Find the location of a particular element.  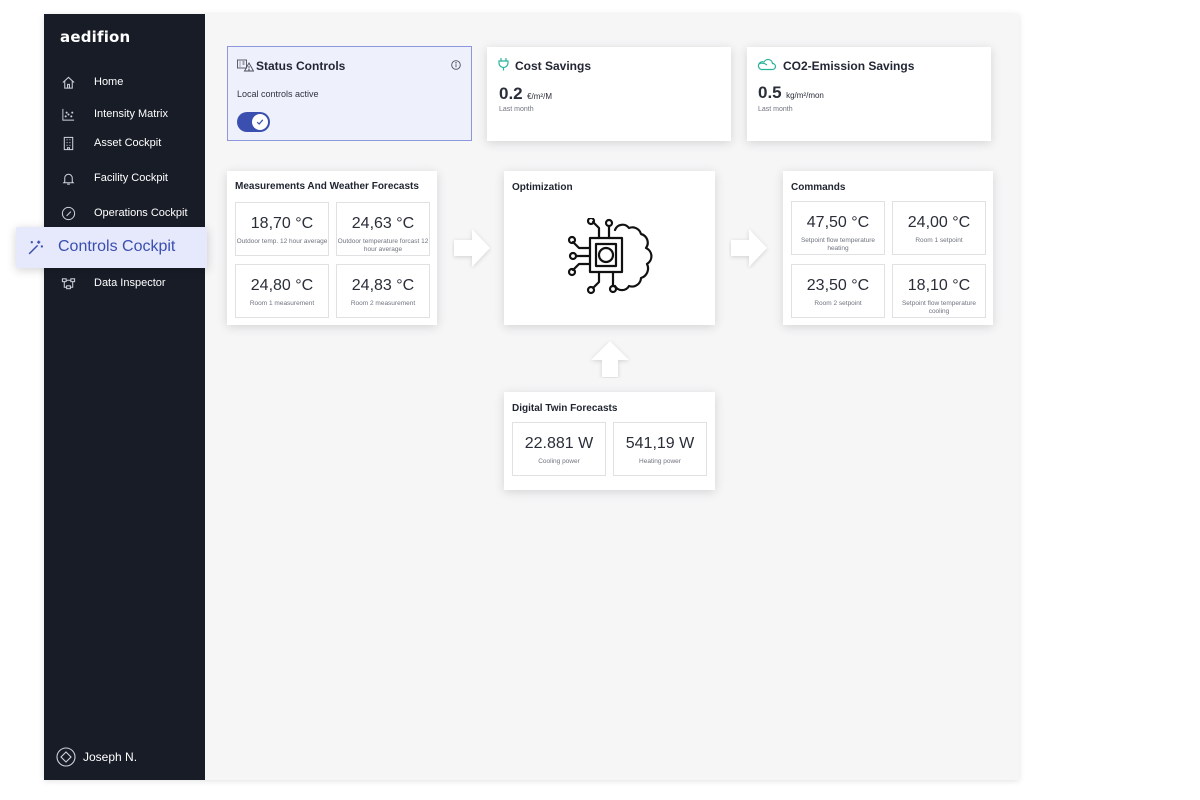

tile-caption: Outdoor temp. 12 hour average is located at coordinates (282, 241).